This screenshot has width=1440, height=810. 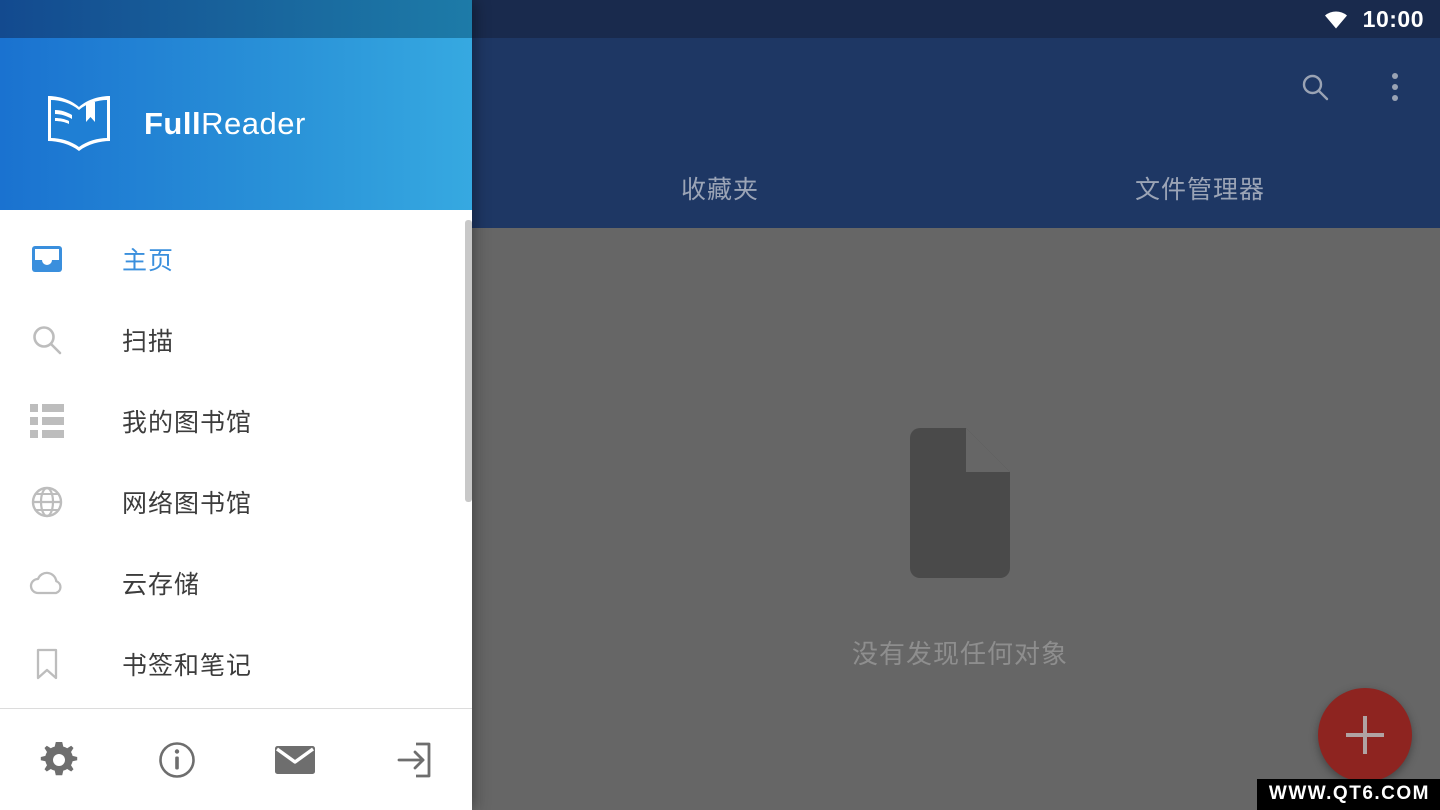 What do you see at coordinates (148, 260) in the screenshot?
I see `sidebar-item-label: 主页` at bounding box center [148, 260].